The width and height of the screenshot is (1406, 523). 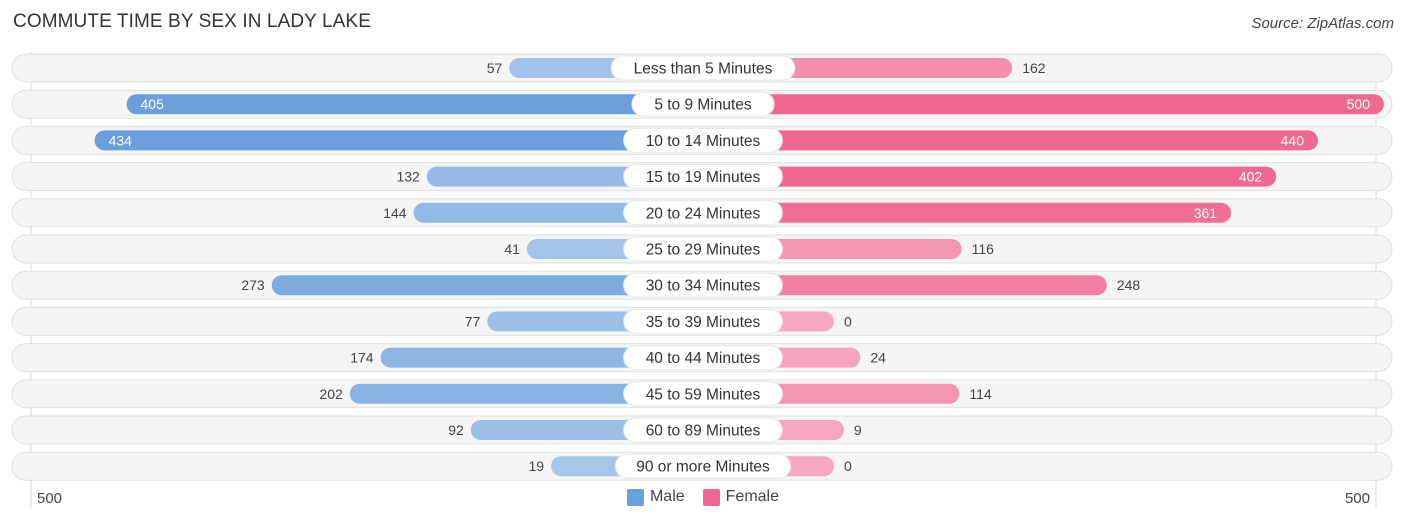 What do you see at coordinates (711, 497) in the screenshot?
I see `legend-swatch-female` at bounding box center [711, 497].